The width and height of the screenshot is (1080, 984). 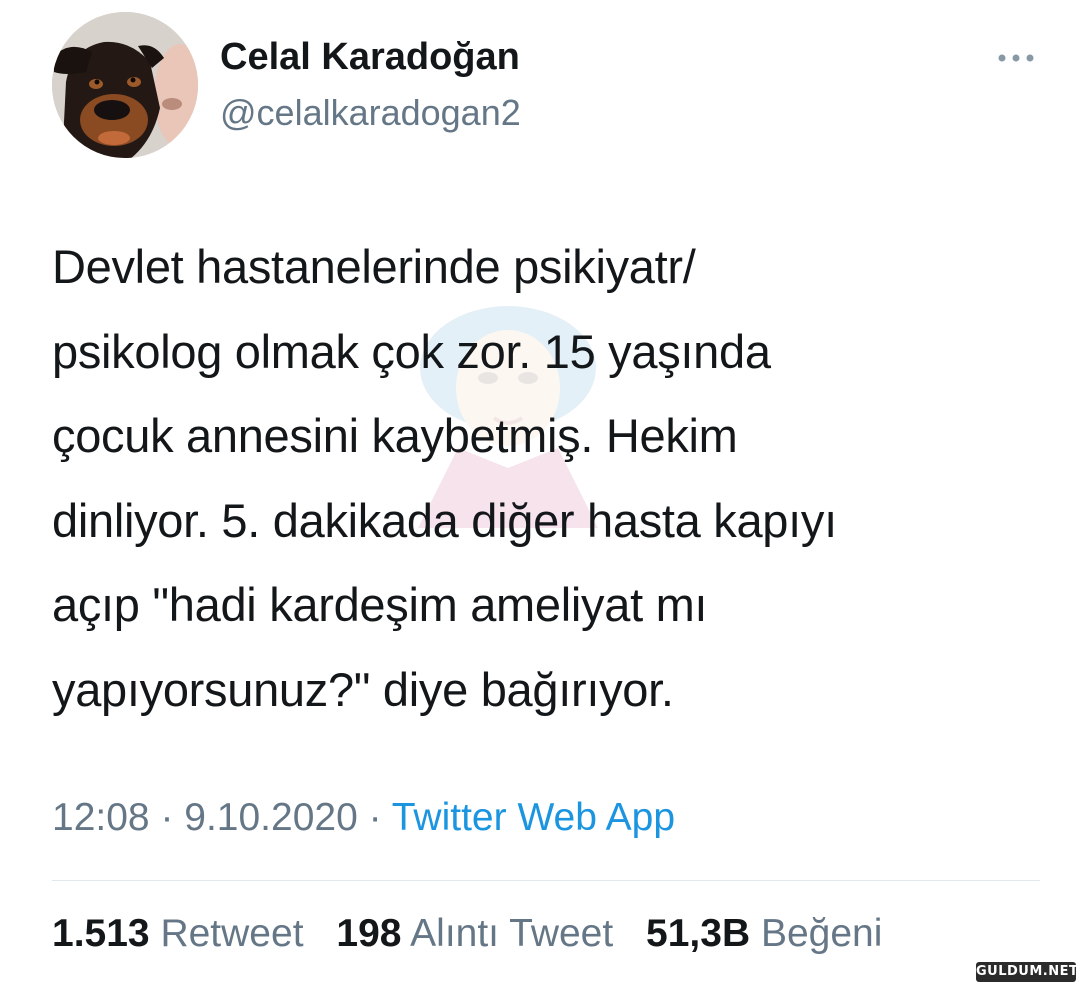 What do you see at coordinates (370, 113) in the screenshot?
I see `author-handle: @celalkaradogan2` at bounding box center [370, 113].